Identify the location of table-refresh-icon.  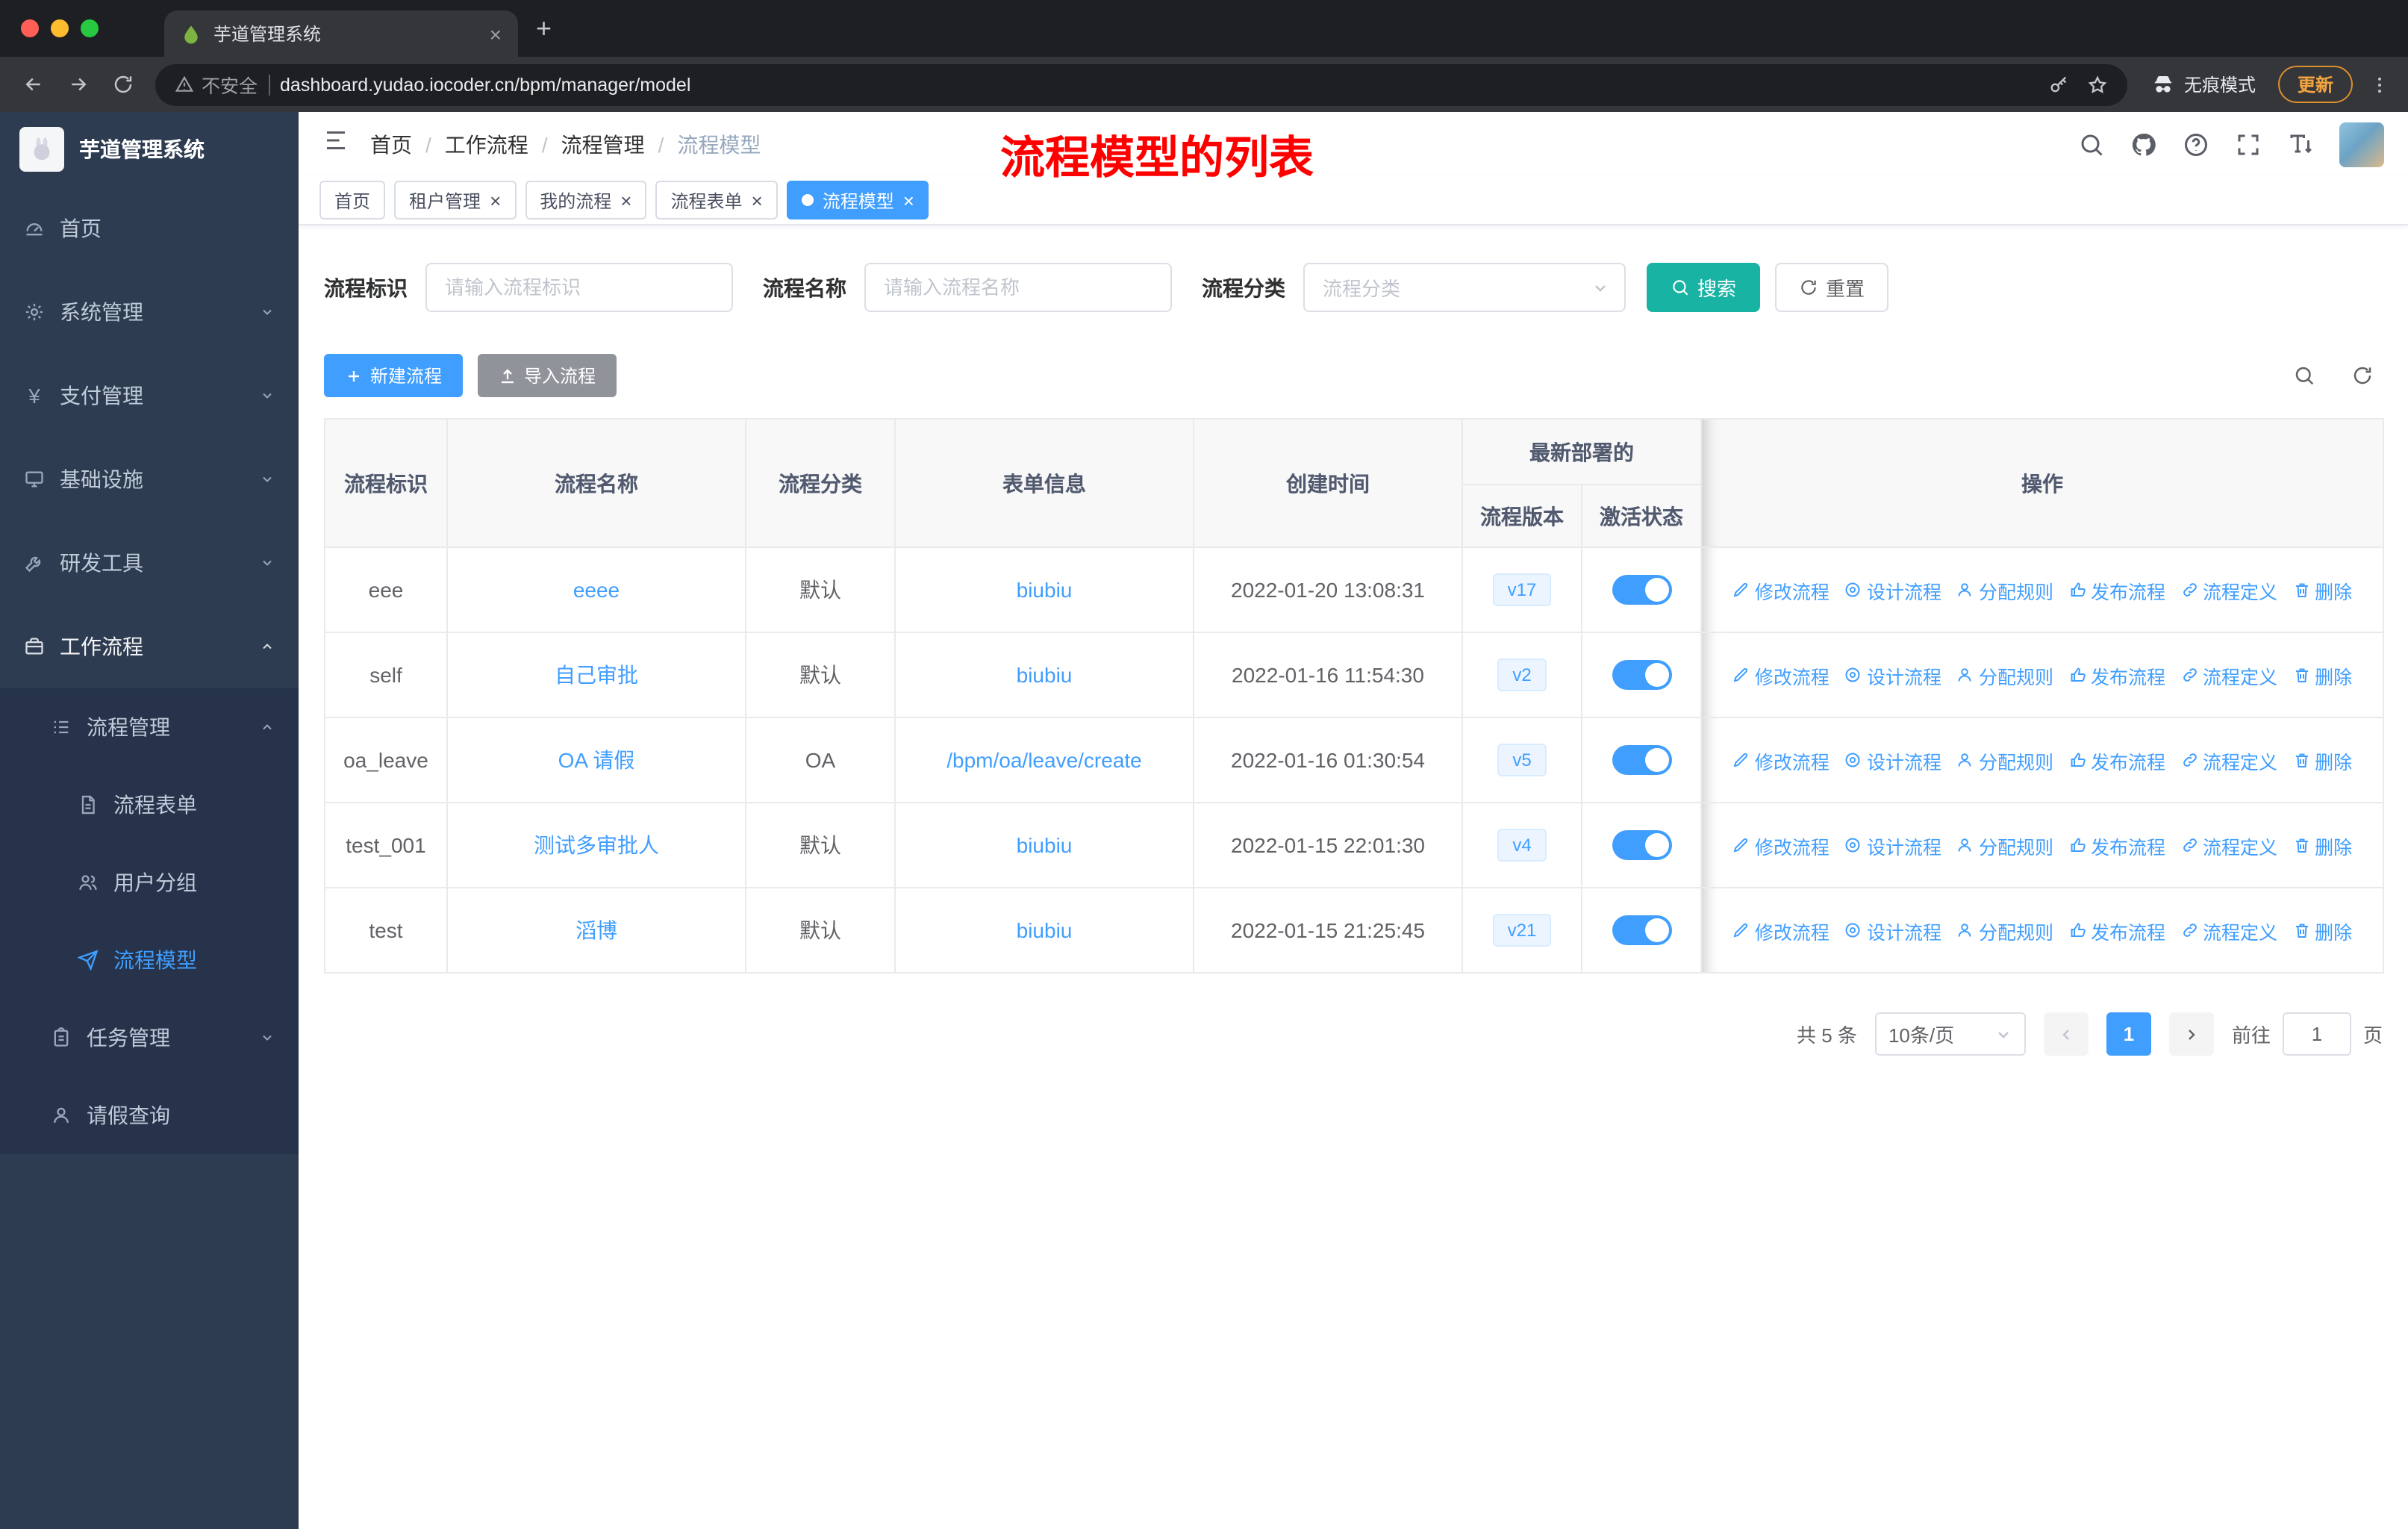
(2362, 375).